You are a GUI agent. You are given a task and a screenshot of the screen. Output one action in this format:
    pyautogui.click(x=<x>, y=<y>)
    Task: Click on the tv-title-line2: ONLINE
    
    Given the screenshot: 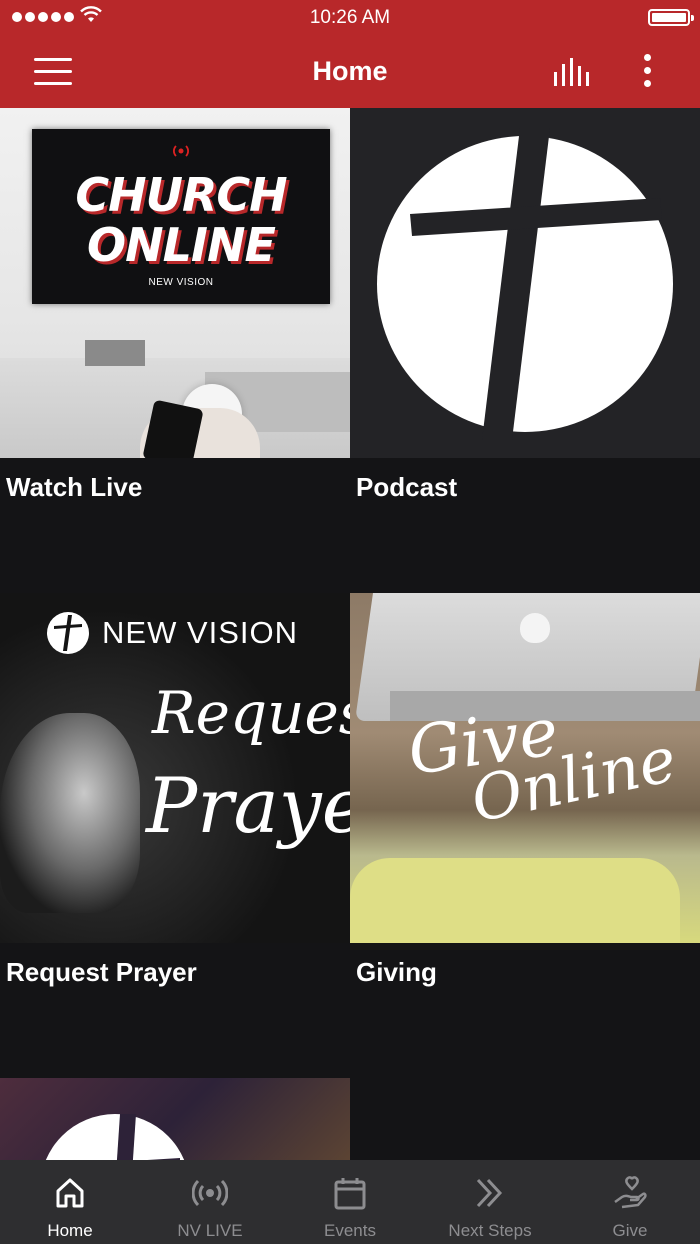 What is the action you would take?
    pyautogui.click(x=181, y=245)
    